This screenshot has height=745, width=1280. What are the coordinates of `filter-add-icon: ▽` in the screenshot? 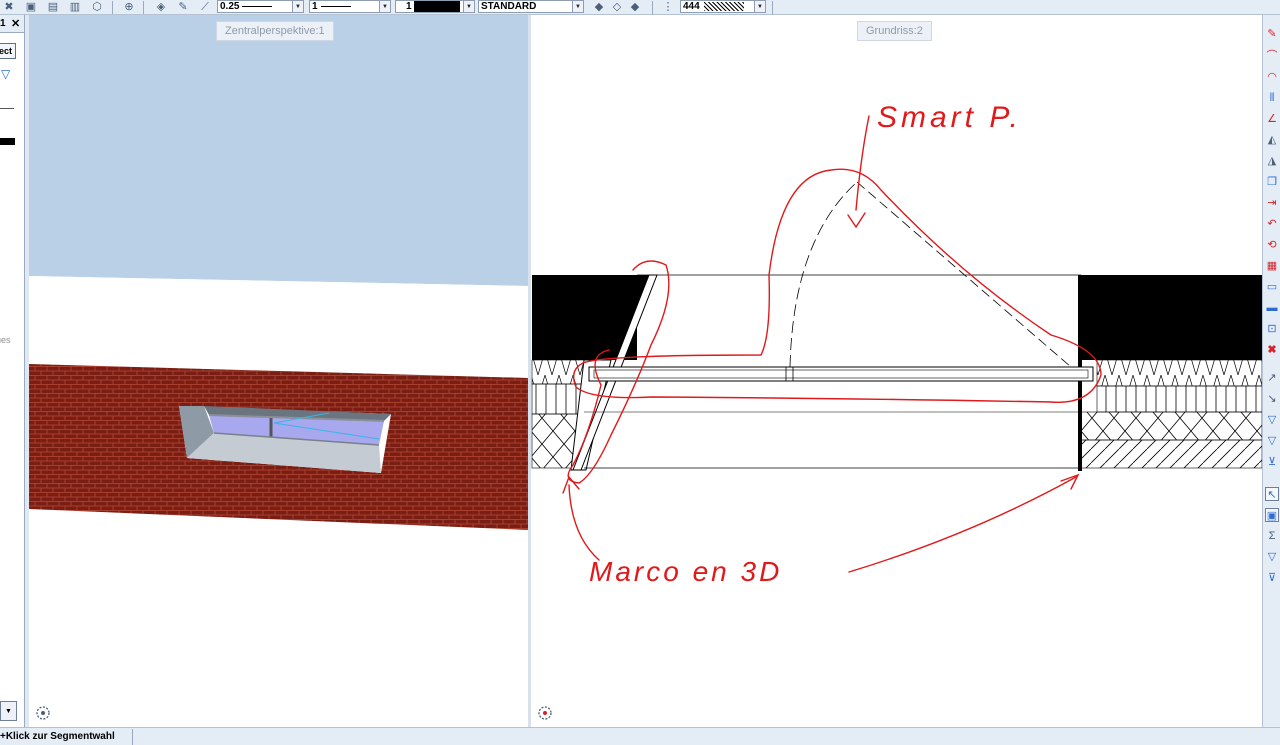 It's located at (1272, 441).